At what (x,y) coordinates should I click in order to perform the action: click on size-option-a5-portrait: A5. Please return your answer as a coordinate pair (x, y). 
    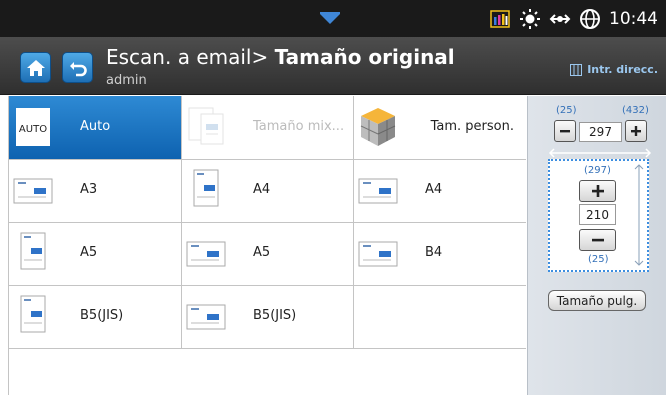
    Looking at the image, I should click on (94, 253).